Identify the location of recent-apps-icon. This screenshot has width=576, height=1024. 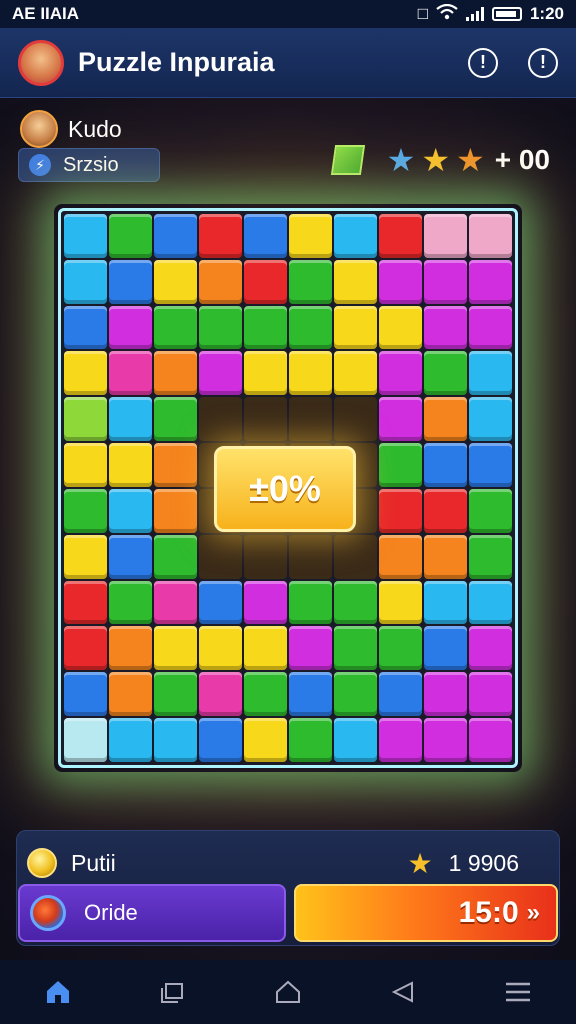
(173, 992).